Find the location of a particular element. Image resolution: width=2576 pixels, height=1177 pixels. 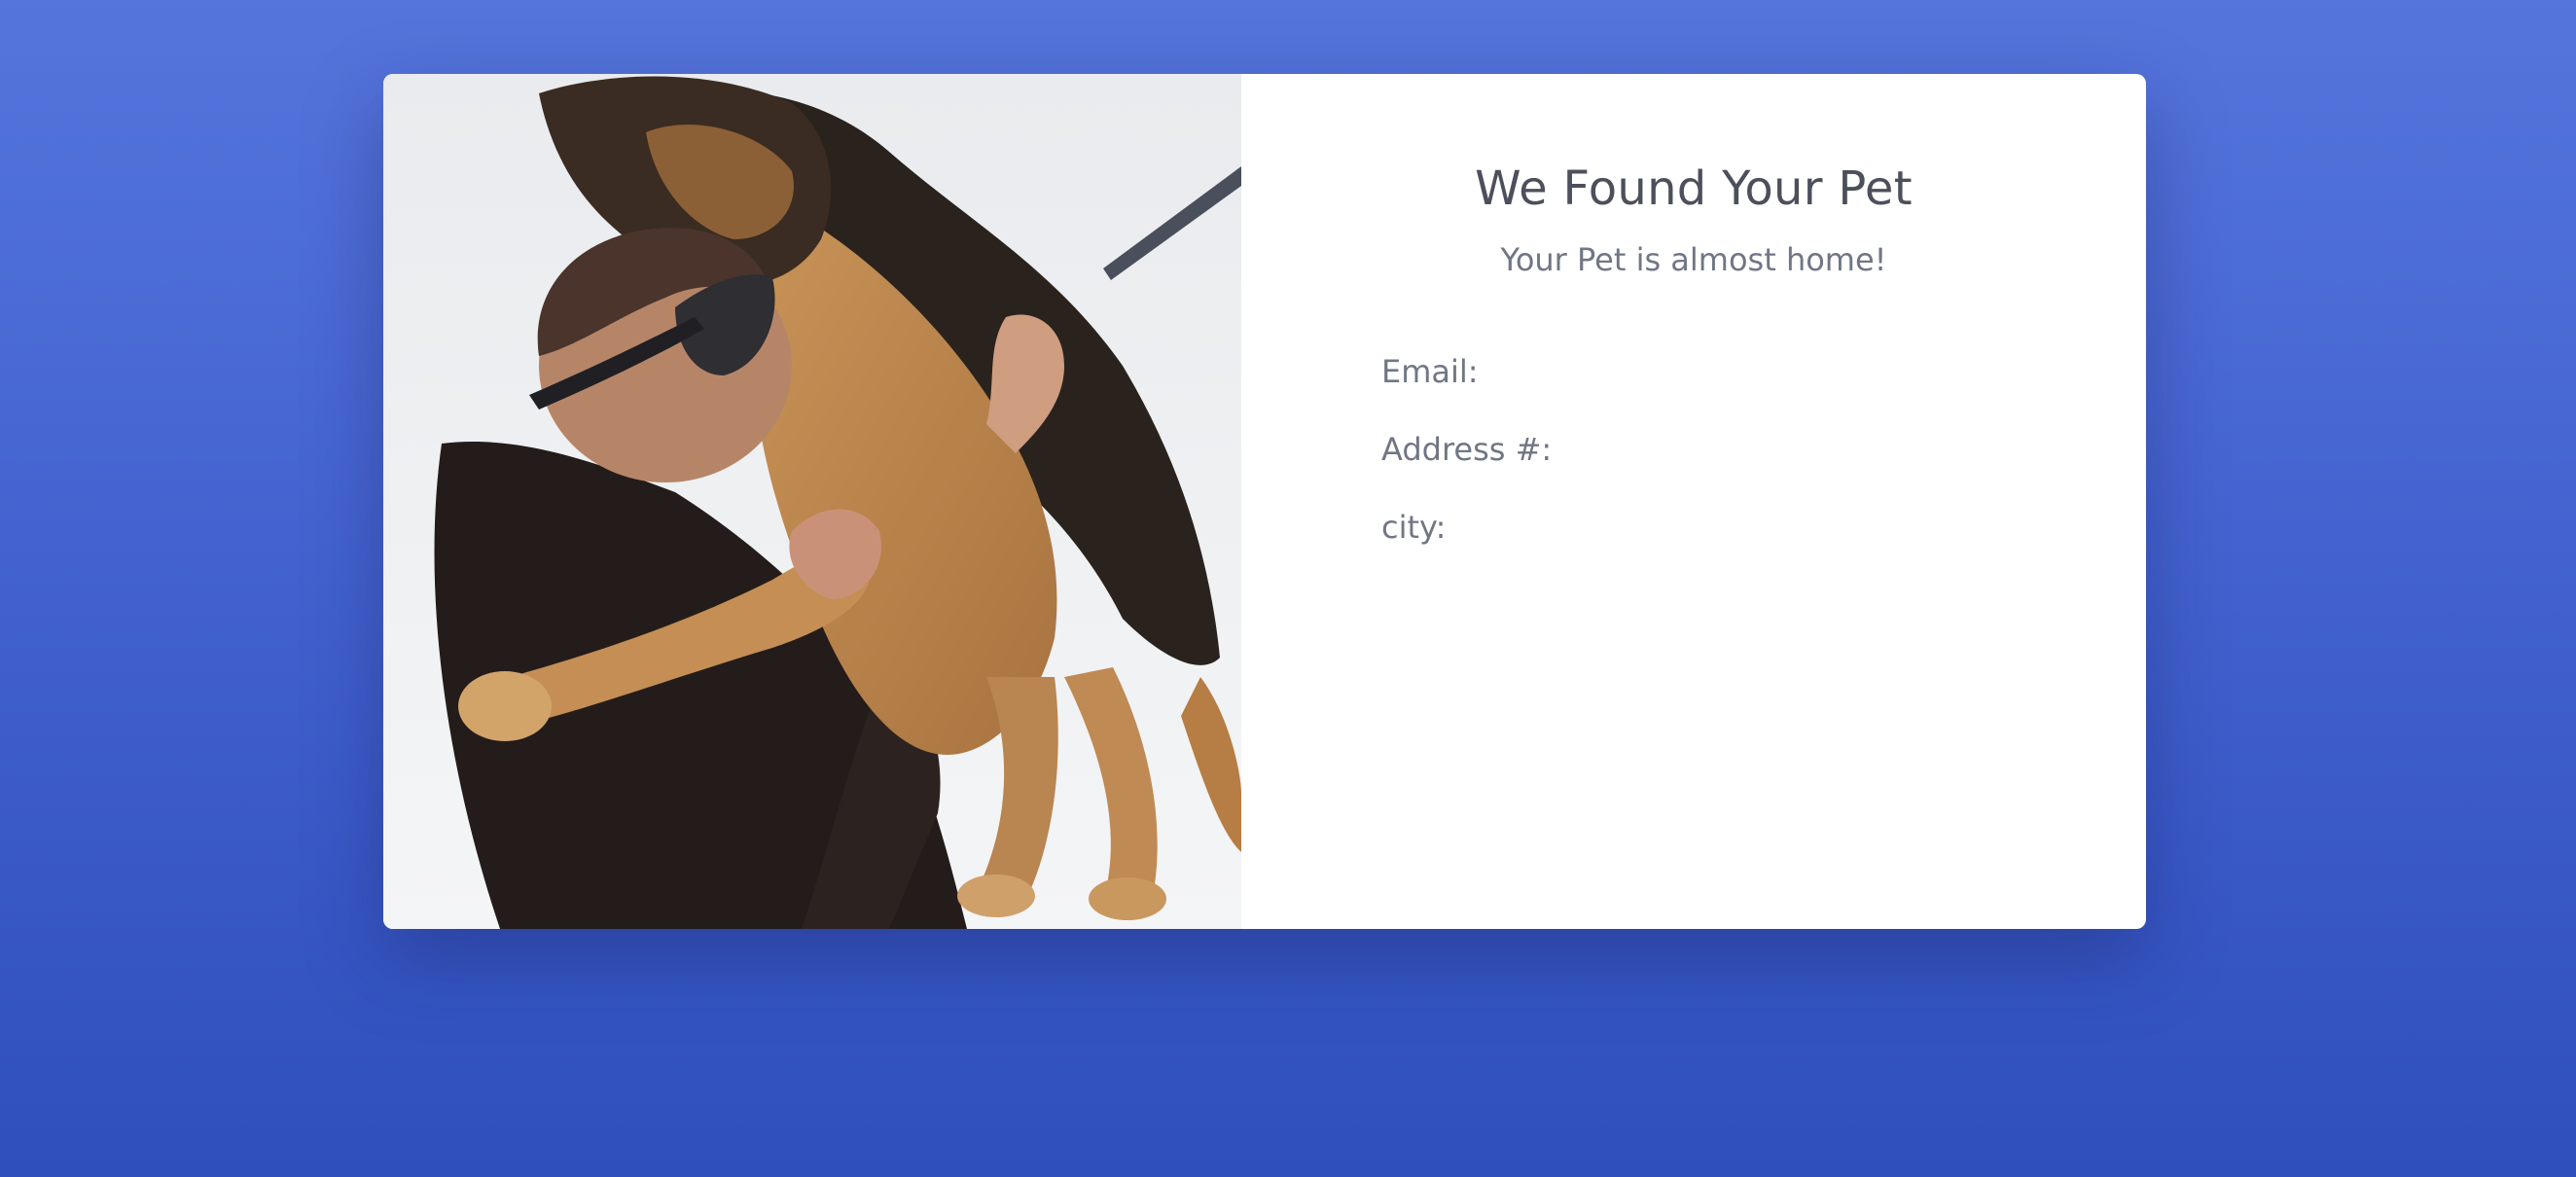

email-label: Email: is located at coordinates (1430, 371).